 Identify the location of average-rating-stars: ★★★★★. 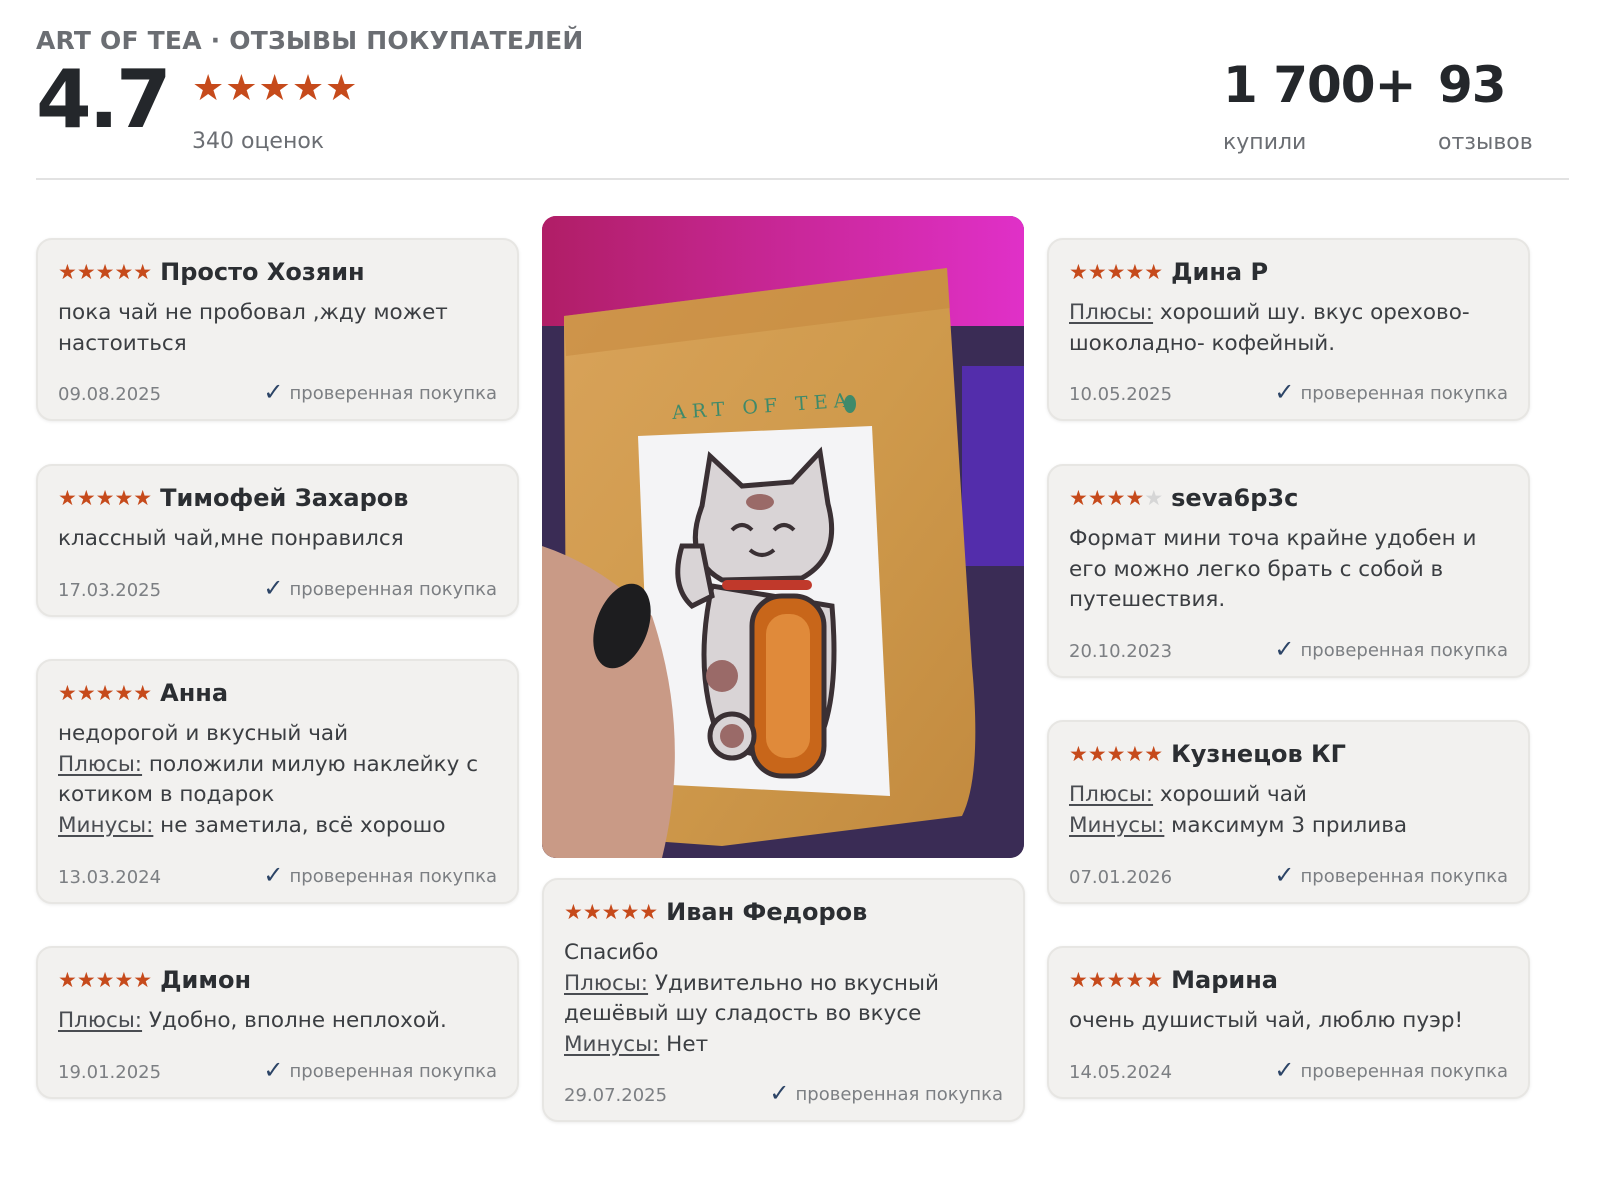
(275, 88).